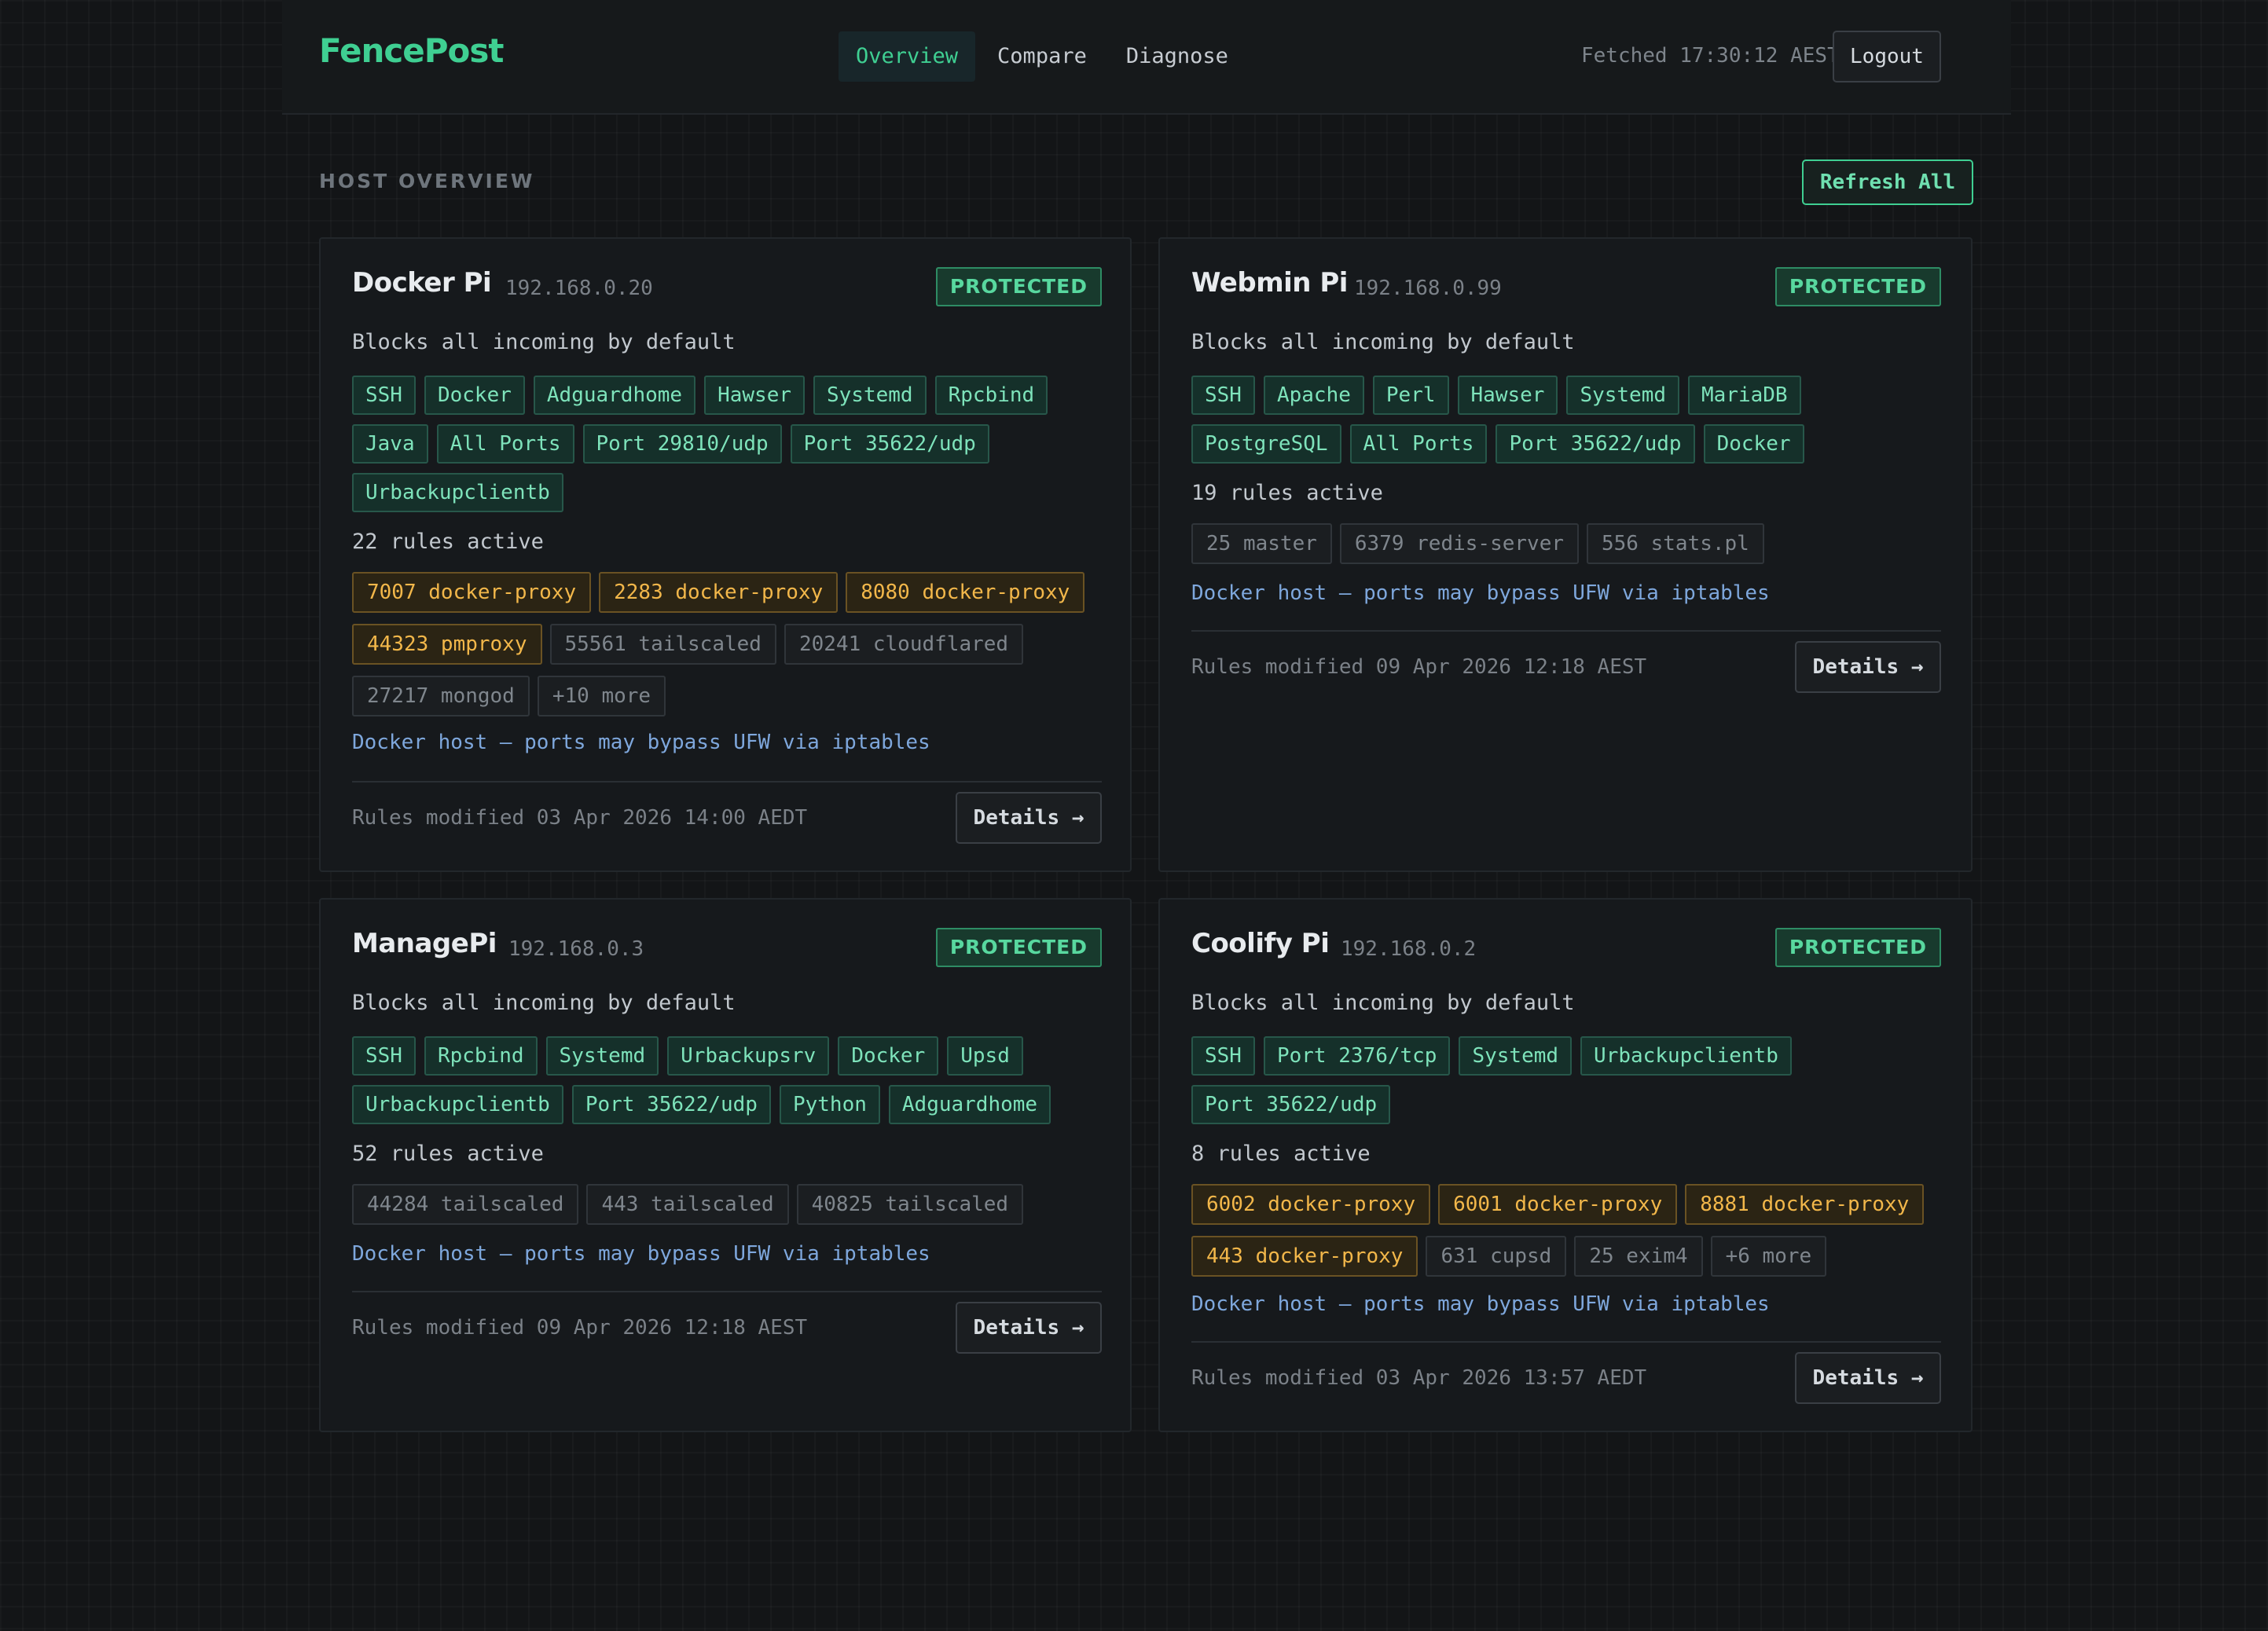 This screenshot has width=2268, height=1631. Describe the element at coordinates (749, 1056) in the screenshot. I see `service-tag: Urbackupsrv` at that location.